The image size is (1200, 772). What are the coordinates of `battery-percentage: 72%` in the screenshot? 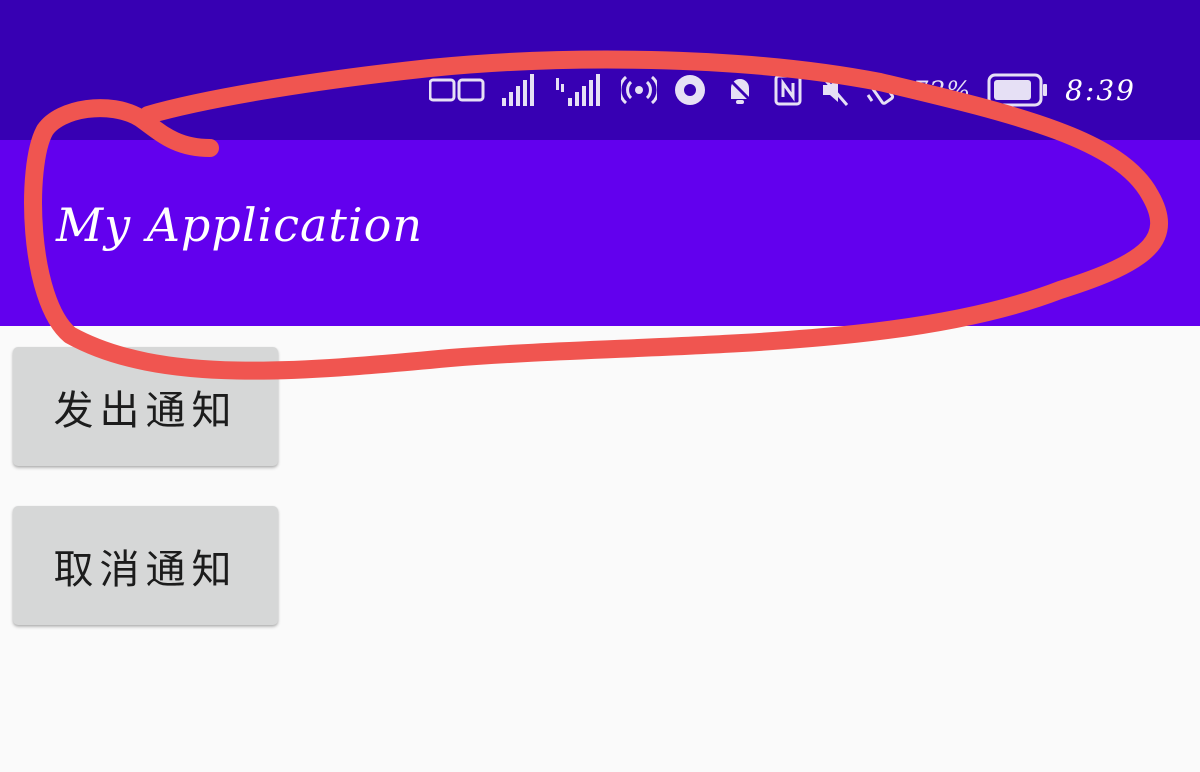 It's located at (942, 90).